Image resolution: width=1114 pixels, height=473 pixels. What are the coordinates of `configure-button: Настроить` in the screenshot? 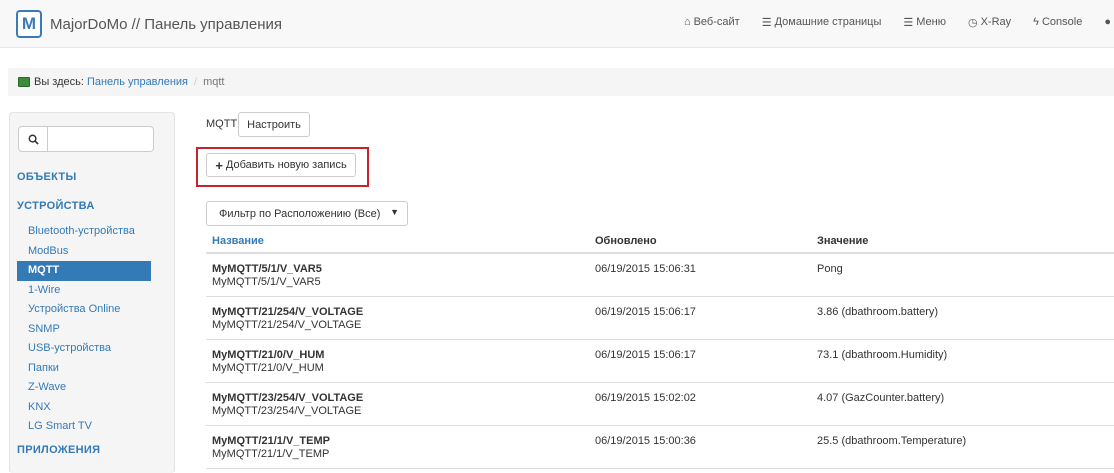 It's located at (274, 124).